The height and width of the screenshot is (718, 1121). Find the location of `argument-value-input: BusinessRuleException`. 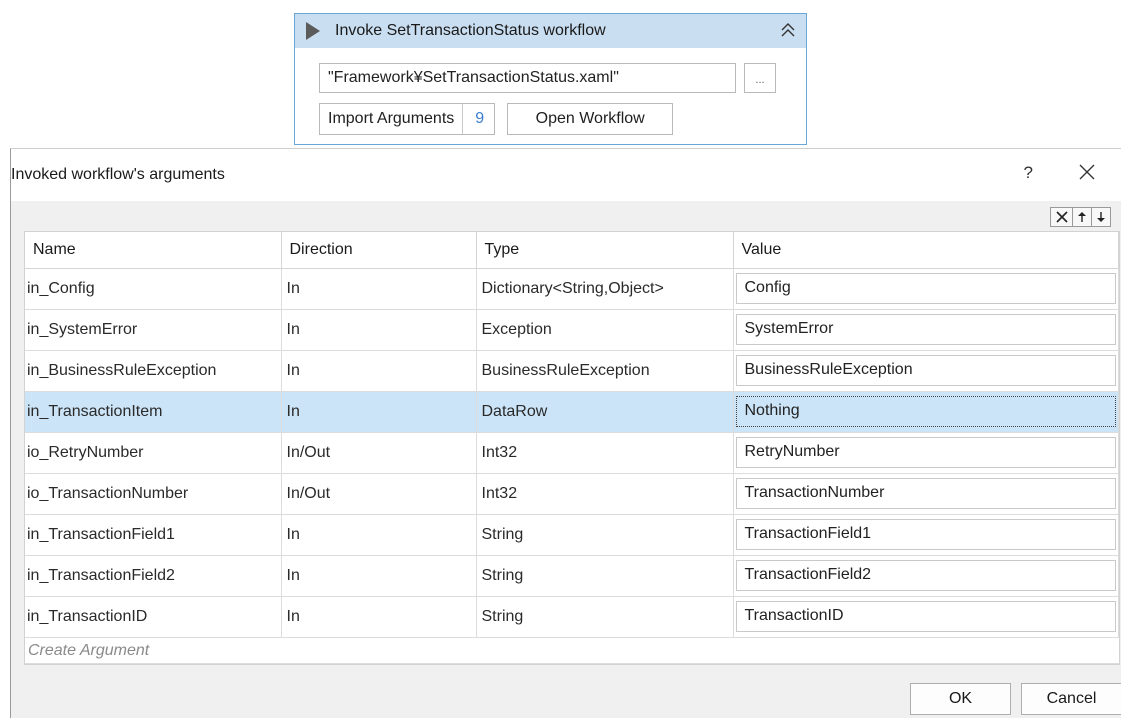

argument-value-input: BusinessRuleException is located at coordinates (925, 370).